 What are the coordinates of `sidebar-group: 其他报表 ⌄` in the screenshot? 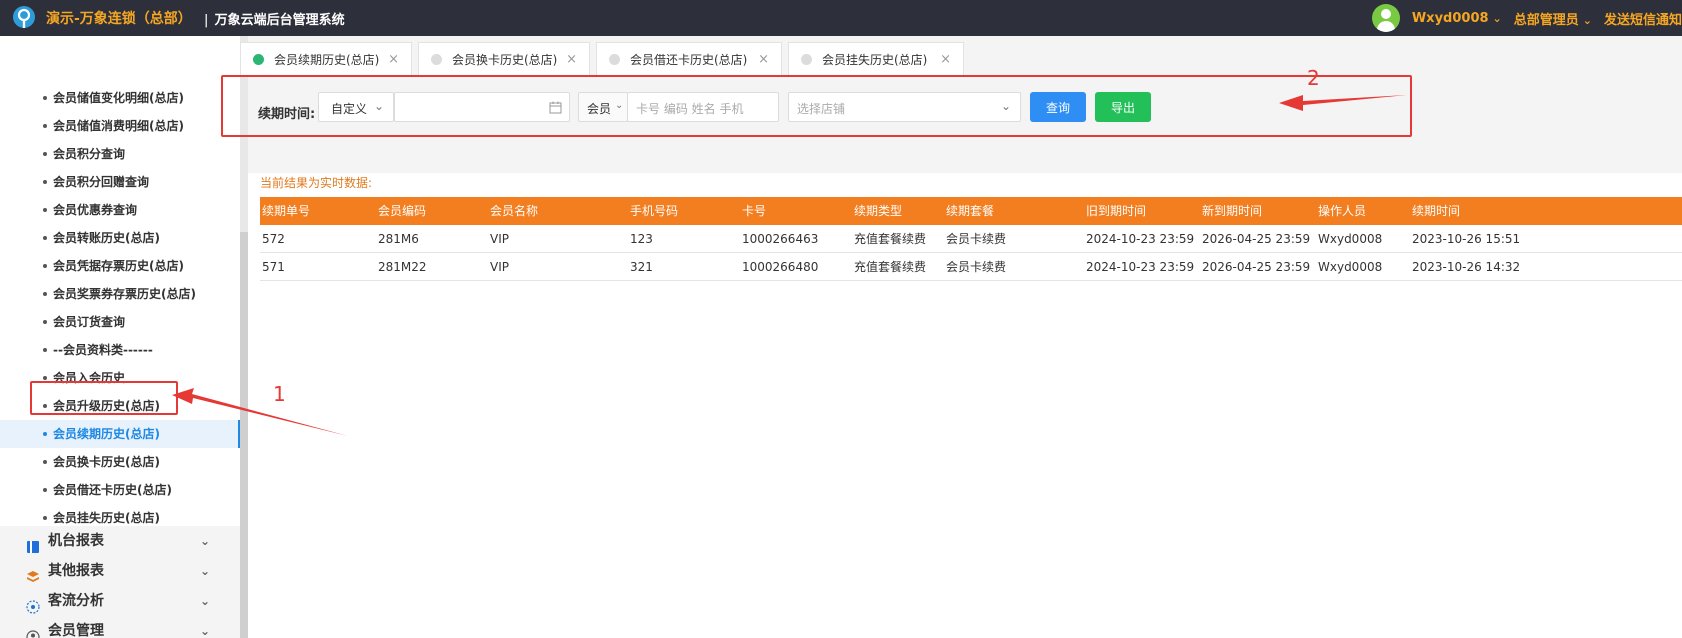 It's located at (120, 571).